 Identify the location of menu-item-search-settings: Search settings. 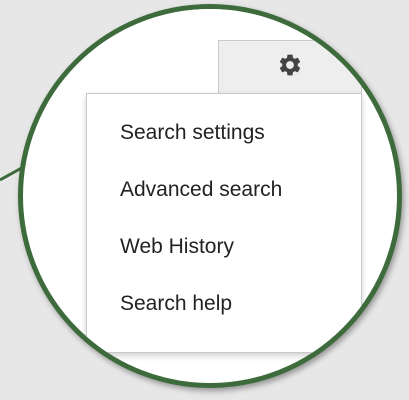
(224, 132).